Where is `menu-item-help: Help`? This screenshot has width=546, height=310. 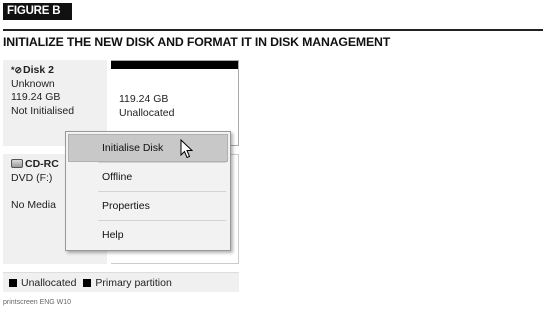
menu-item-help: Help is located at coordinates (148, 235).